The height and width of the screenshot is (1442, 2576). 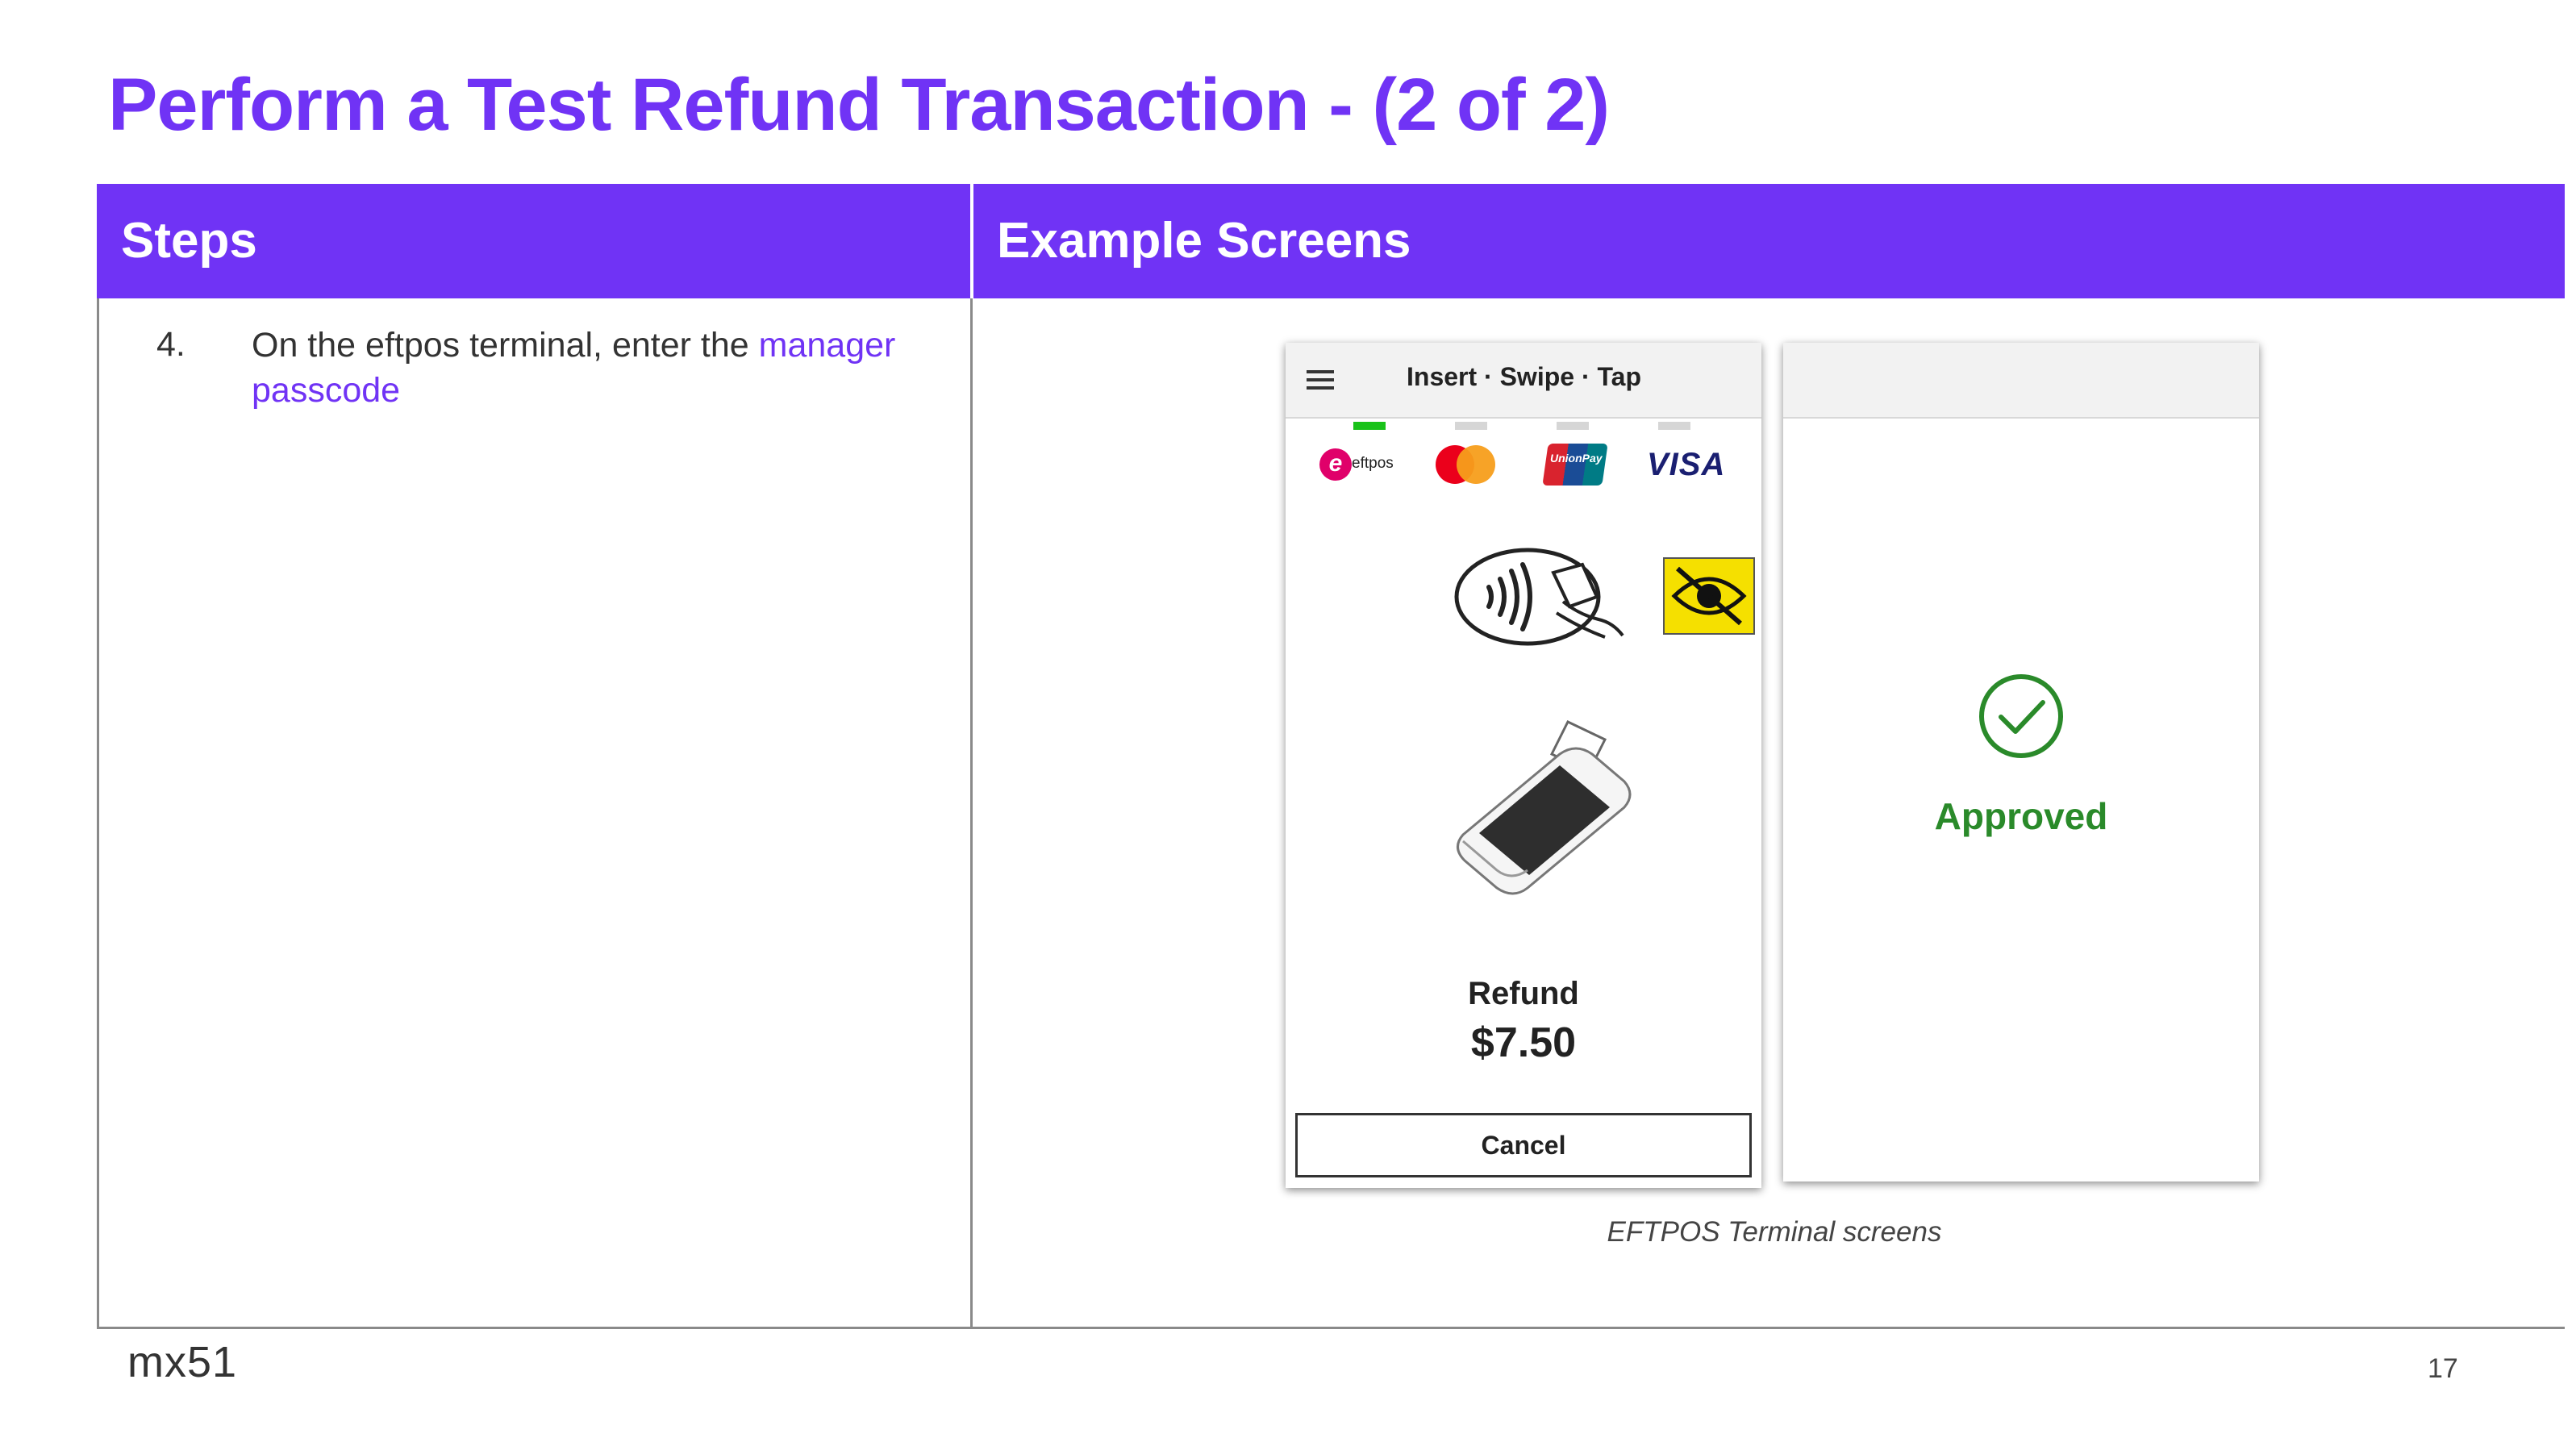 I want to click on brand-indicator-active, so click(x=1369, y=426).